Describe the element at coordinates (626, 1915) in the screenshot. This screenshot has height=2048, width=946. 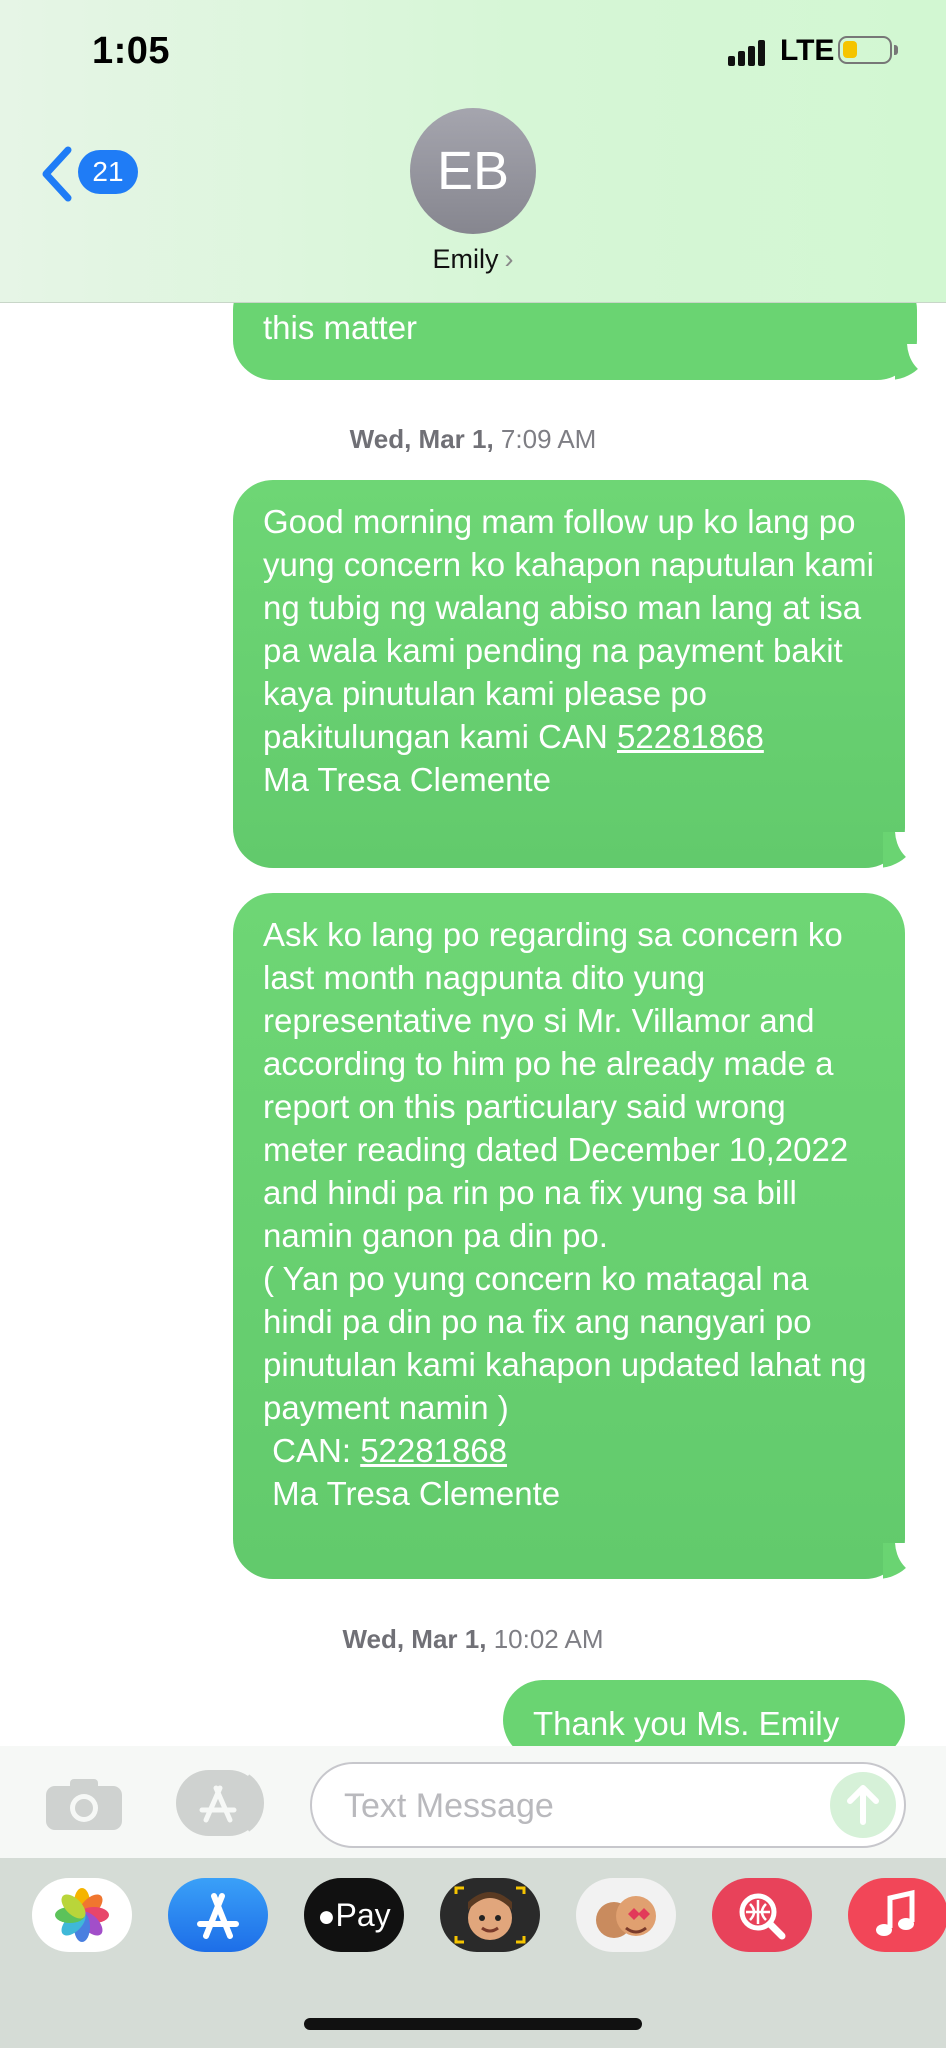
I see `animoji-stickers-icon` at that location.